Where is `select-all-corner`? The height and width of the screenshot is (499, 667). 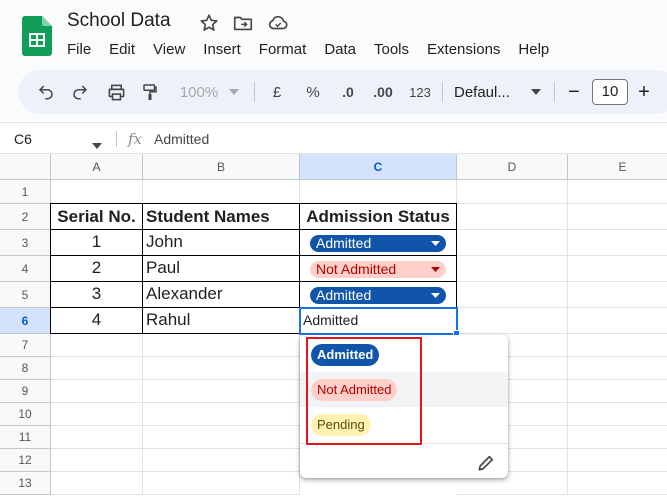 select-all-corner is located at coordinates (25, 167).